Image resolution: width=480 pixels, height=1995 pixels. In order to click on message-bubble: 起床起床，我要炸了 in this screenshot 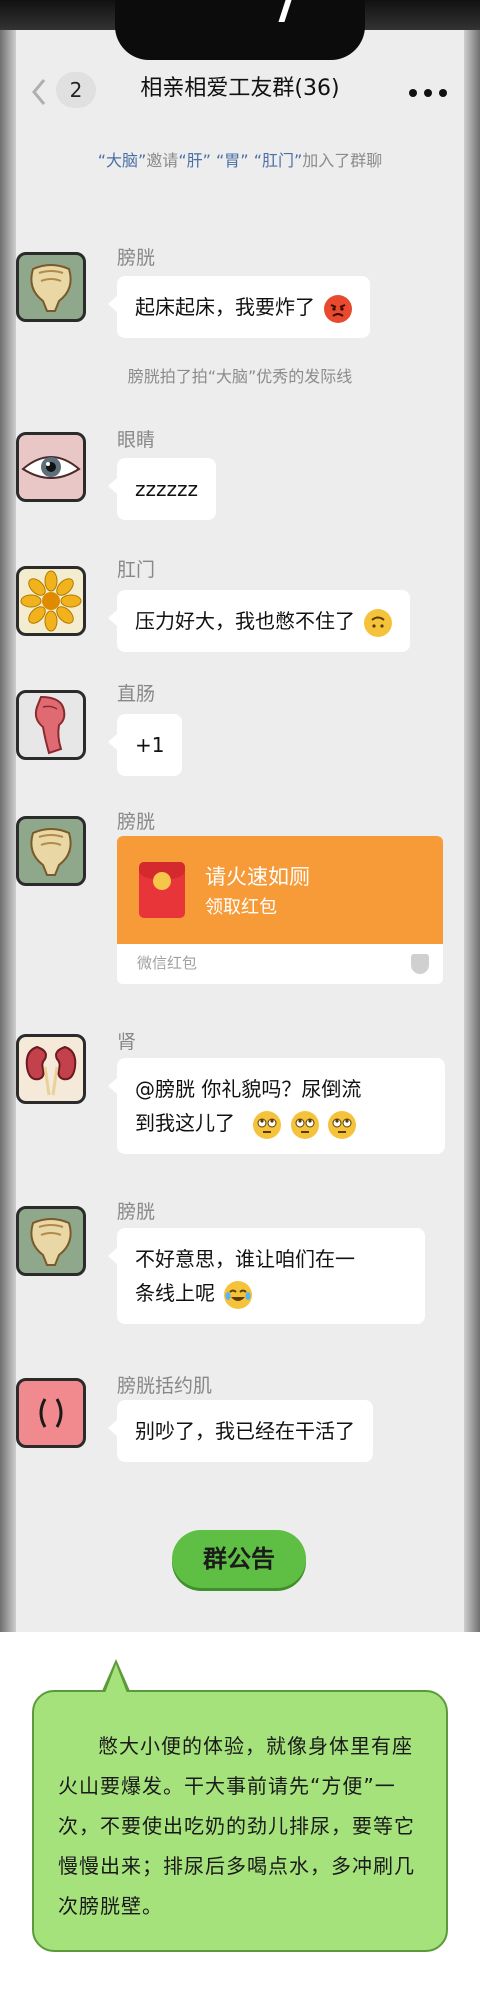, I will do `click(239, 307)`.